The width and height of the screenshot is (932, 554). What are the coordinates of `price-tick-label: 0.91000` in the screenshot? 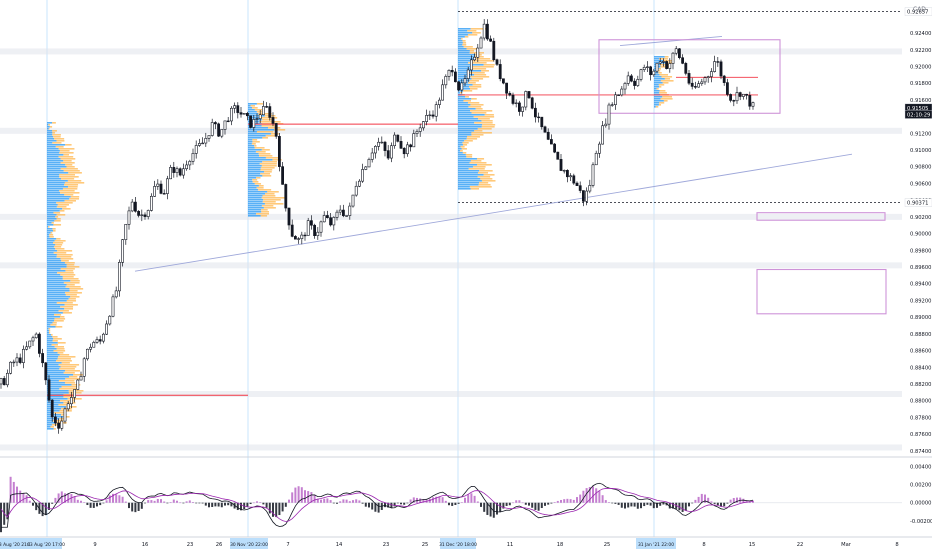 It's located at (920, 151).